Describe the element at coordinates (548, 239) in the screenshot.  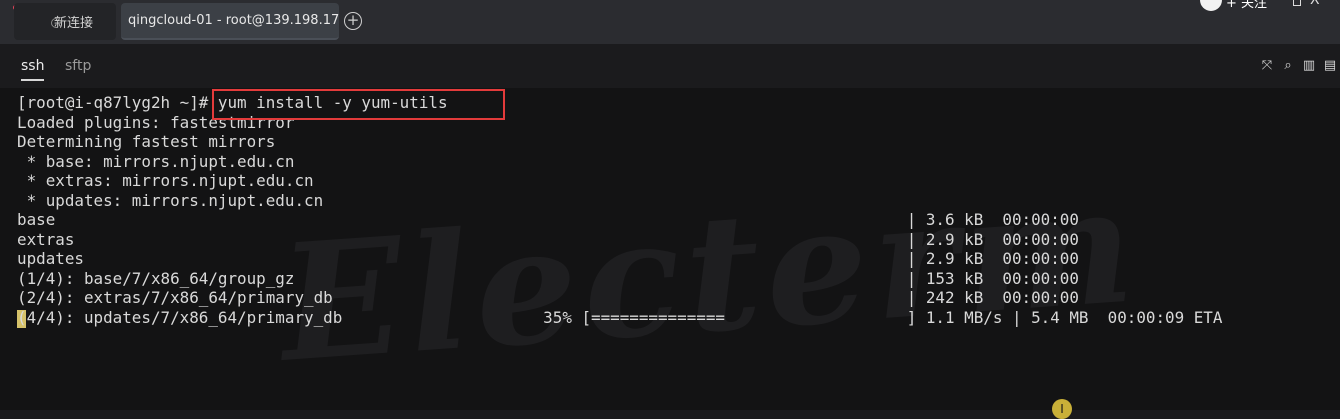
I see `terminal-line: extras | 2.9 kB 00:00:00` at that location.